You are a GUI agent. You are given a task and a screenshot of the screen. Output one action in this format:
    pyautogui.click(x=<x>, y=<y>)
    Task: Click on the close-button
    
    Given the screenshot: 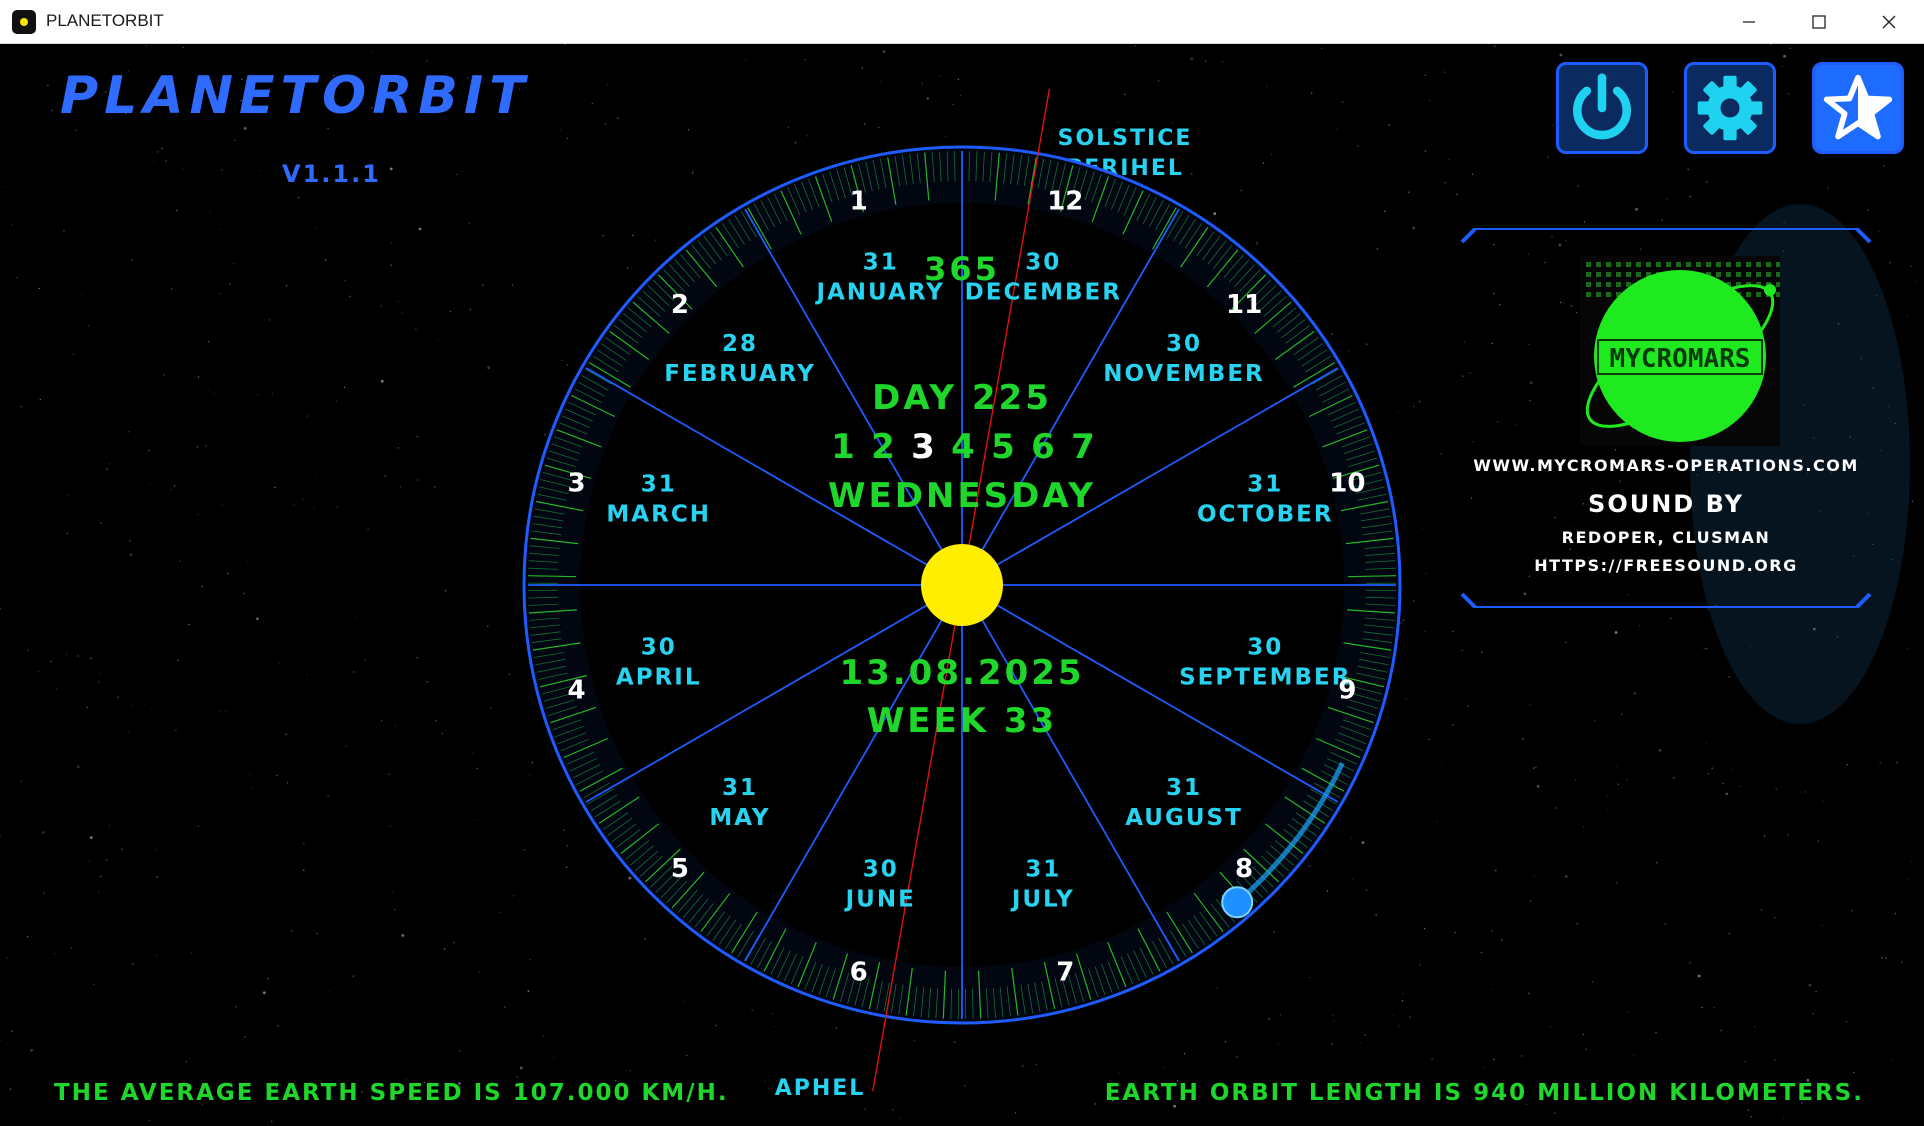 What is the action you would take?
    pyautogui.click(x=1889, y=22)
    